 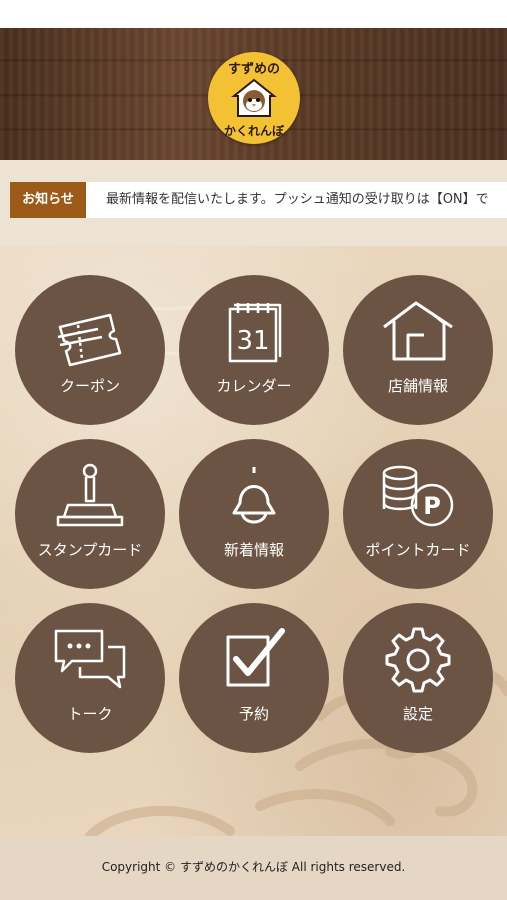 I want to click on menu-calendar-button: 31 カレンダー, so click(x=254, y=350).